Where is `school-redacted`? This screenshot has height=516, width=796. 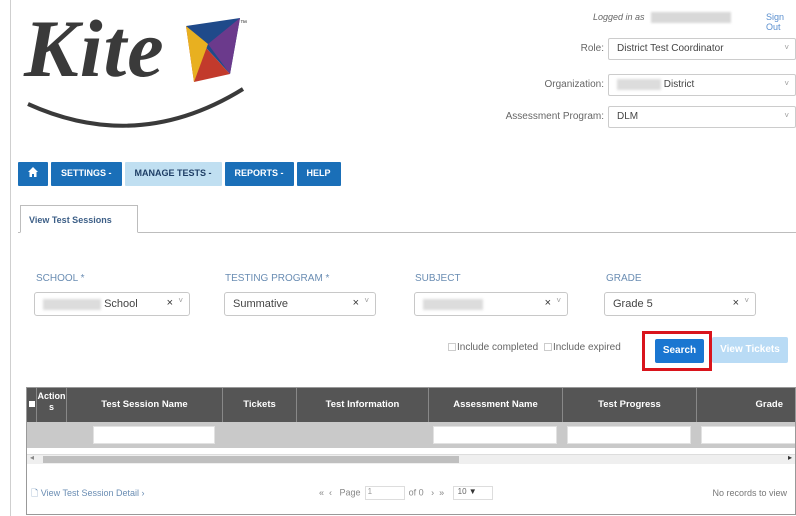 school-redacted is located at coordinates (72, 304).